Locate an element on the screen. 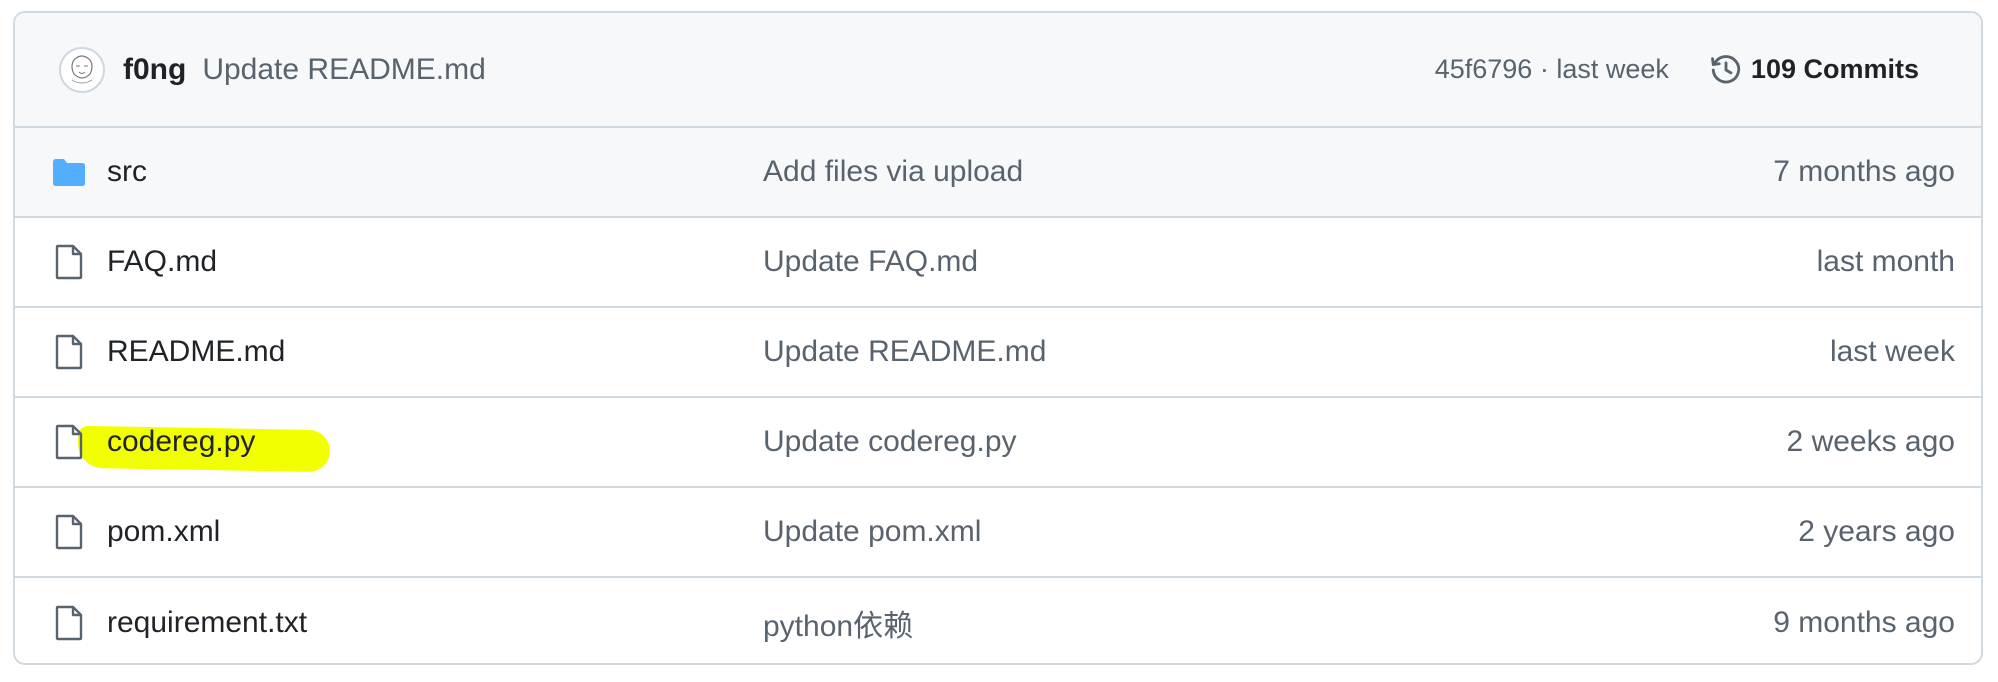  file-age: last week is located at coordinates (1892, 351).